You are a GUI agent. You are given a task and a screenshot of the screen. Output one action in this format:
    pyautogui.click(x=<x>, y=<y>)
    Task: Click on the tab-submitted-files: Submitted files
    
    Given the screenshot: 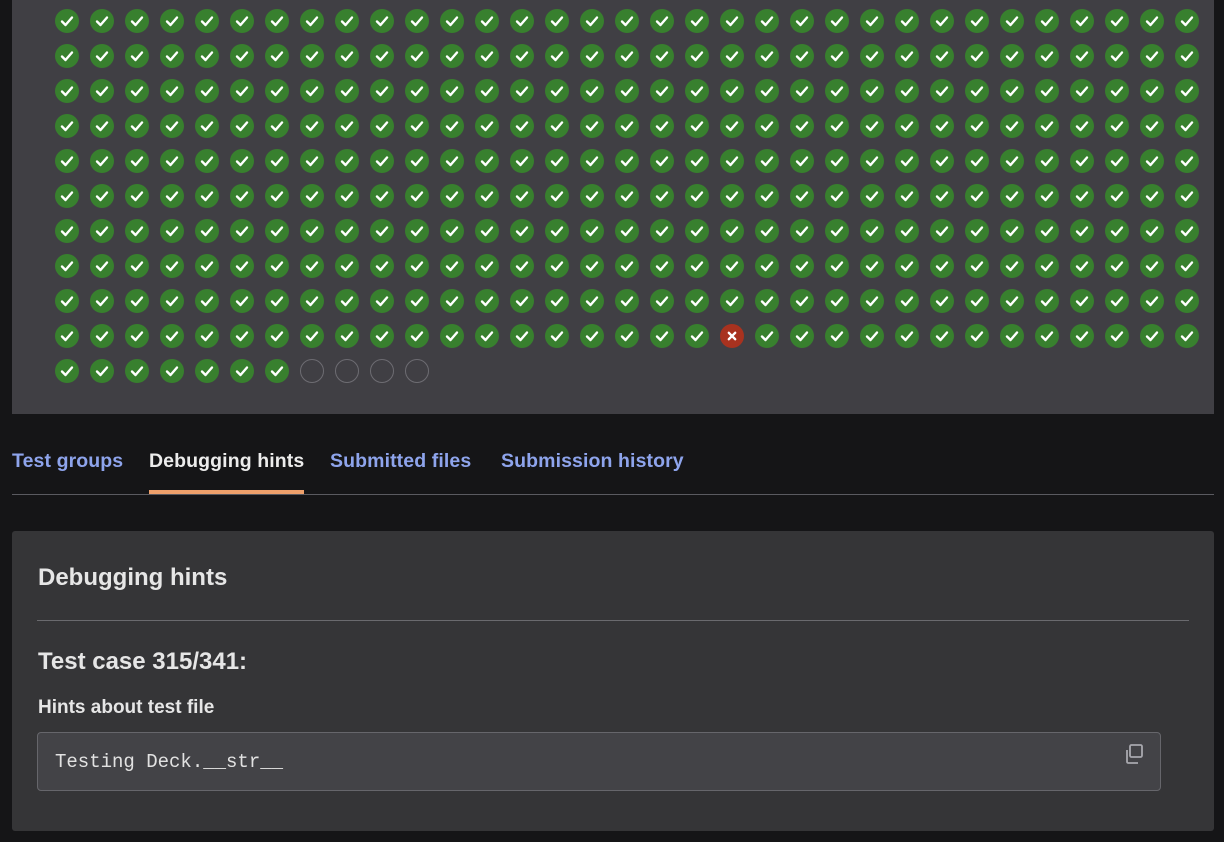 What is the action you would take?
    pyautogui.click(x=400, y=461)
    